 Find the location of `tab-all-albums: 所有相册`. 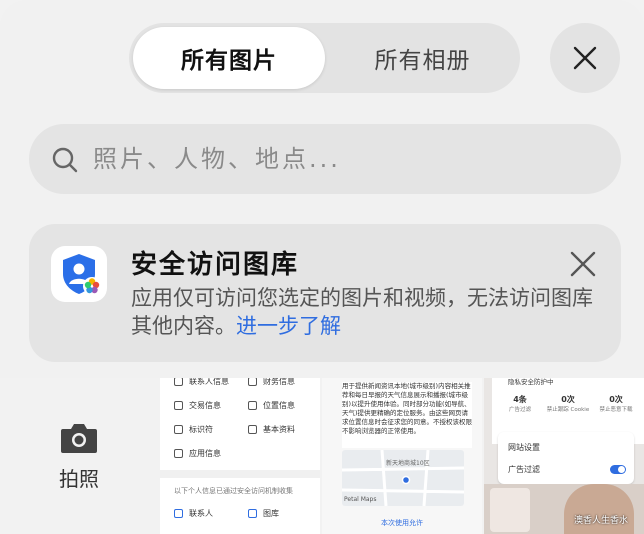

tab-all-albums: 所有相册 is located at coordinates (422, 58).